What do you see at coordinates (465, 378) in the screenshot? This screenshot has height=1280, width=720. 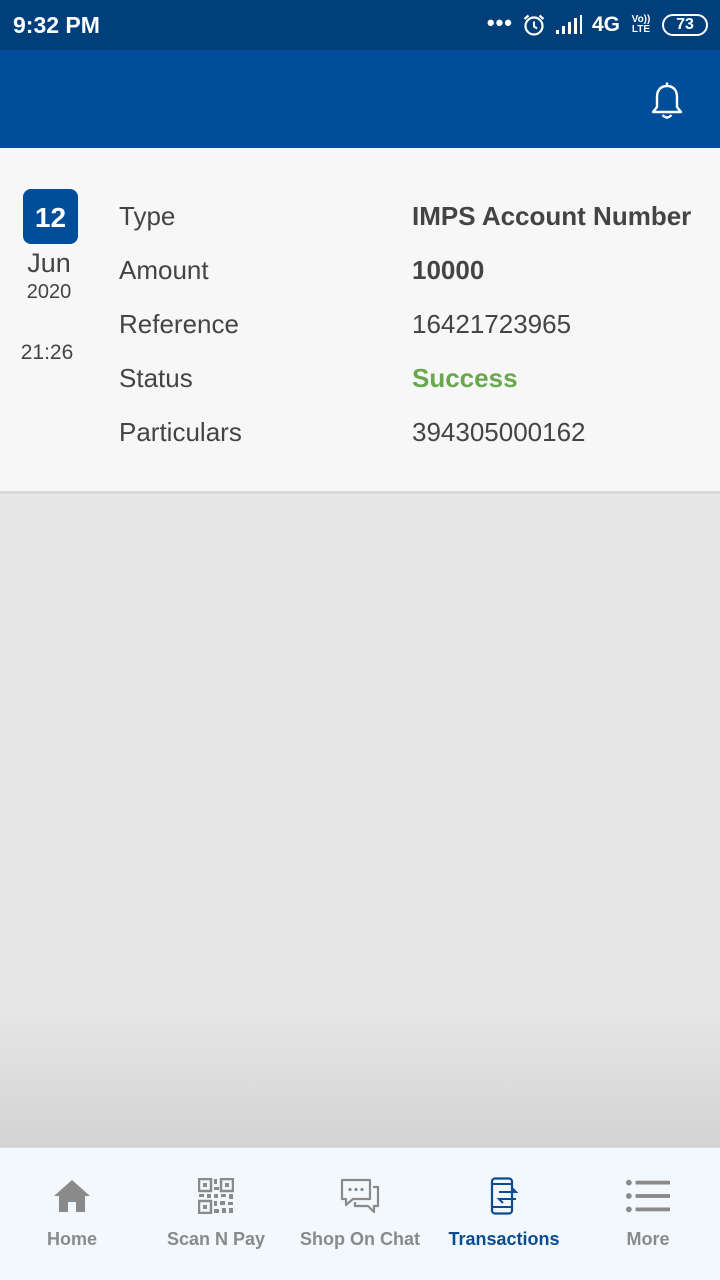 I see `status-badge: Success` at bounding box center [465, 378].